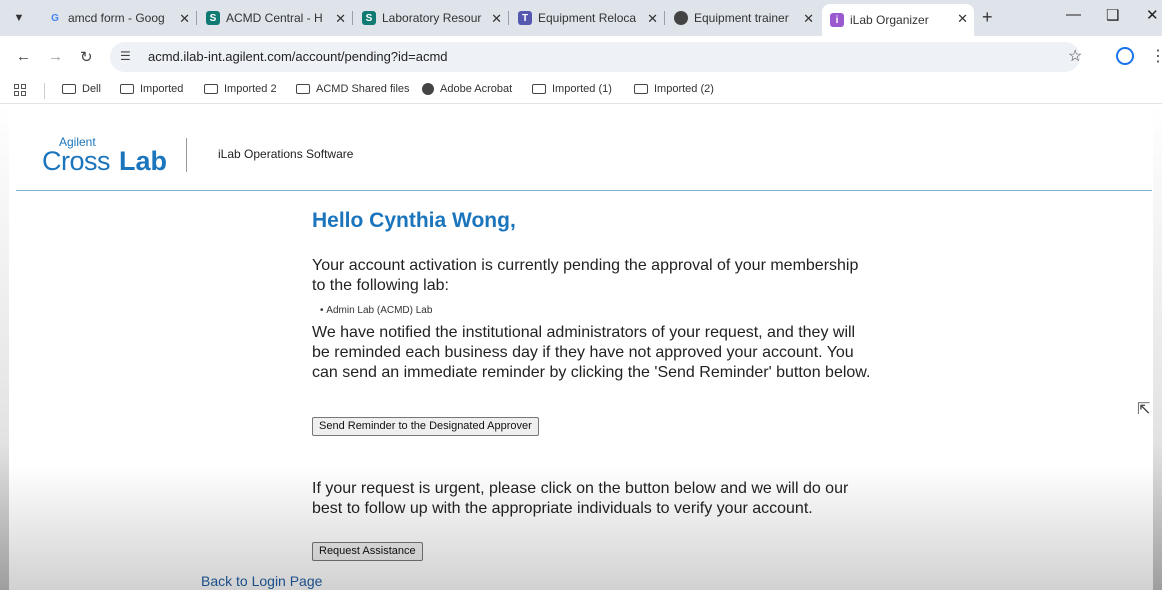  What do you see at coordinates (898, 20) in the screenshot?
I see `tab-ilab-organizer: i iLab Organizer ✕` at bounding box center [898, 20].